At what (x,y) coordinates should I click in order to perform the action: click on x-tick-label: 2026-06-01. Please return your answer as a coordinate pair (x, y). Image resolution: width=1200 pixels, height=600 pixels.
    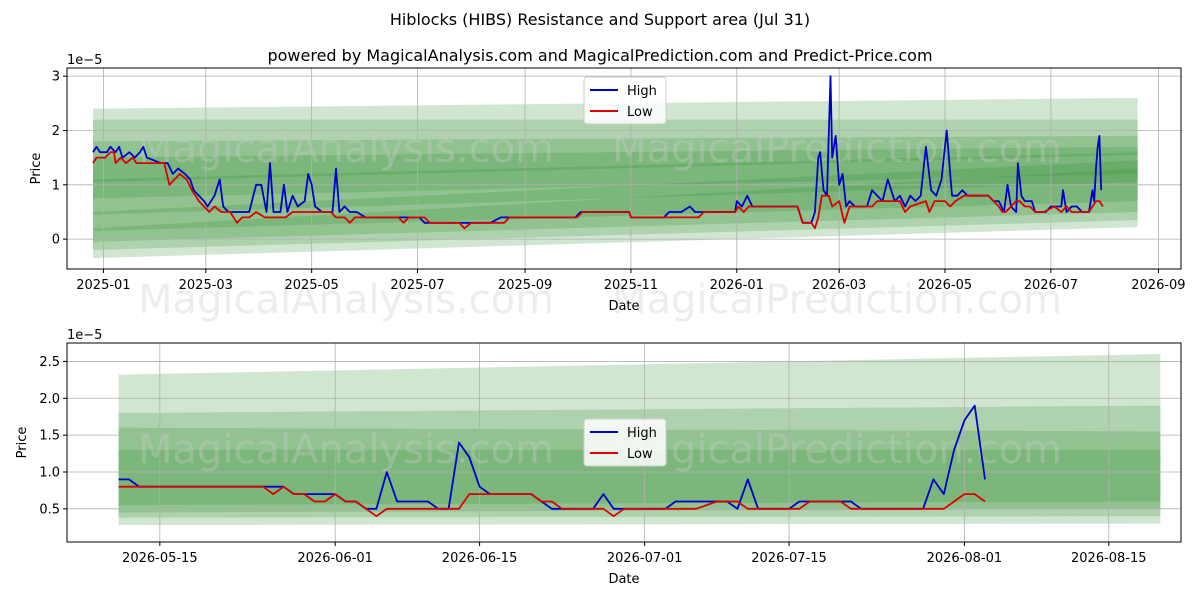
    Looking at the image, I should click on (335, 558).